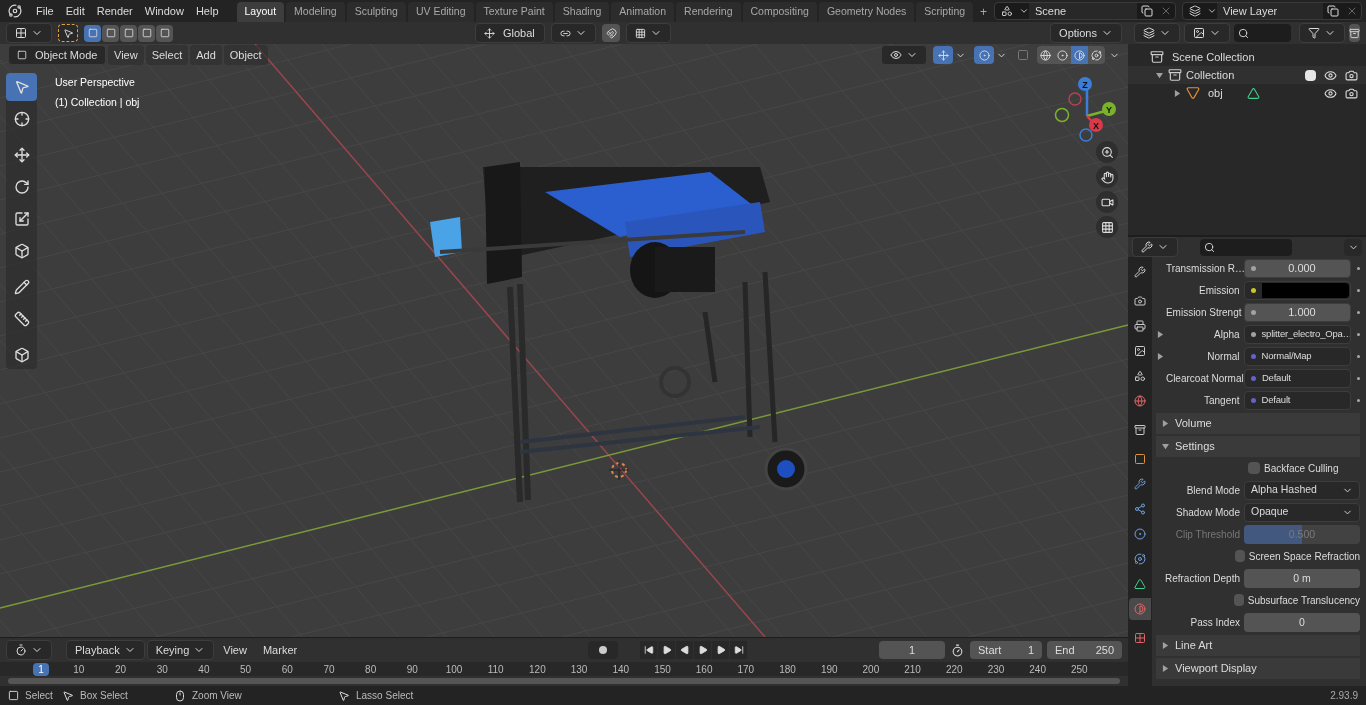 The height and width of the screenshot is (705, 1366). Describe the element at coordinates (1006, 650) in the screenshot. I see `start-frame-field: Start 1` at that location.